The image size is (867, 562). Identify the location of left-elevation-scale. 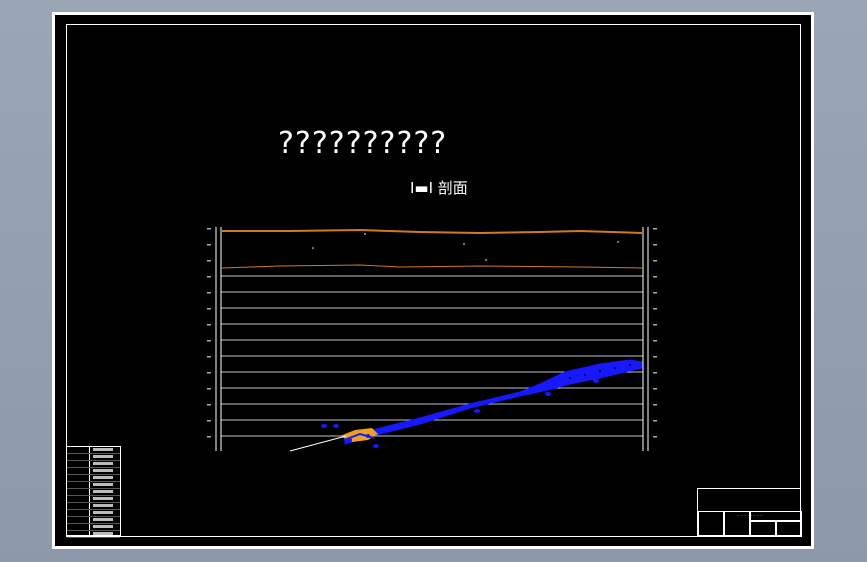
(218, 339).